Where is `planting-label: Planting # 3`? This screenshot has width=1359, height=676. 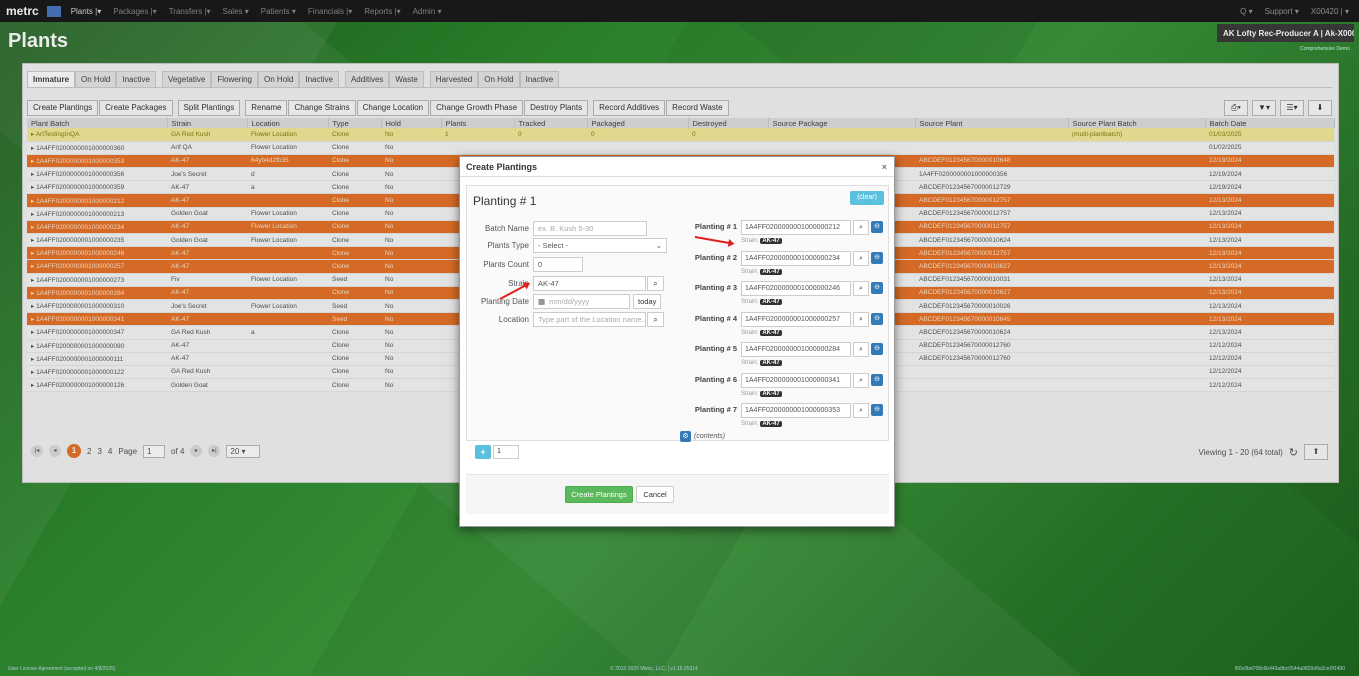 planting-label: Planting # 3 is located at coordinates (715, 287).